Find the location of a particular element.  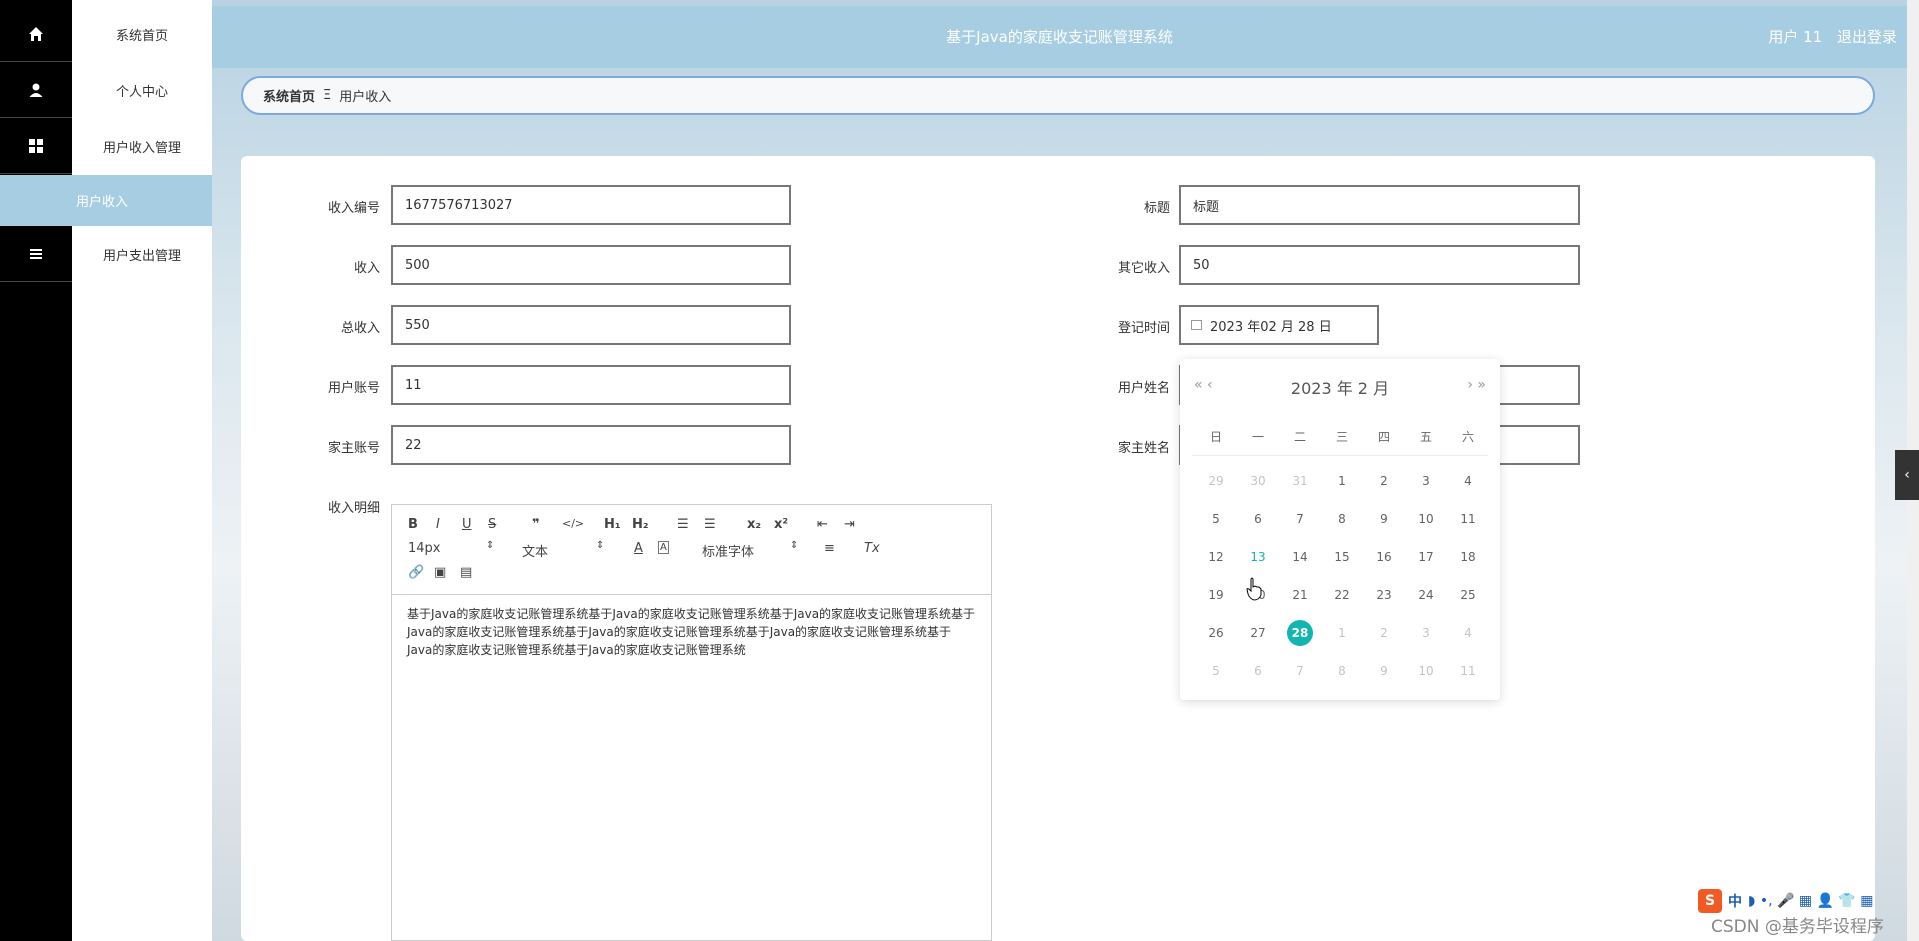

ime-extra-icons: ◗ •, 🎤 ▦ 👤 👕 ▦ is located at coordinates (1811, 901).